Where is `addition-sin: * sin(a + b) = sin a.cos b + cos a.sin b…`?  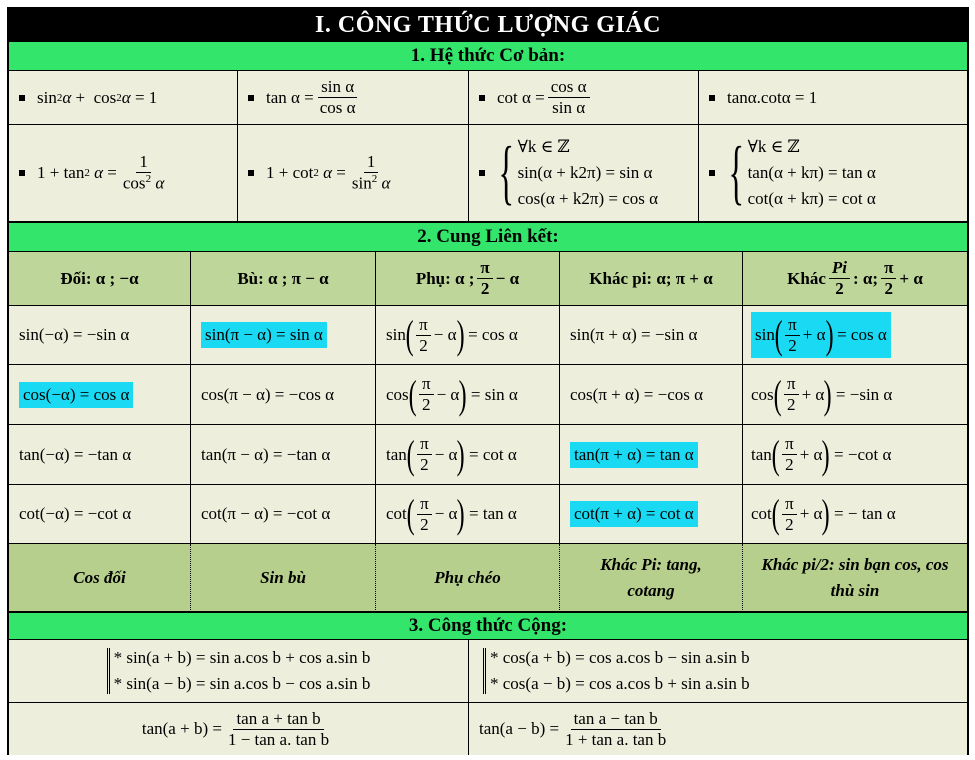 addition-sin: * sin(a + b) = sin a.cos b + cos a.sin b… is located at coordinates (239, 671).